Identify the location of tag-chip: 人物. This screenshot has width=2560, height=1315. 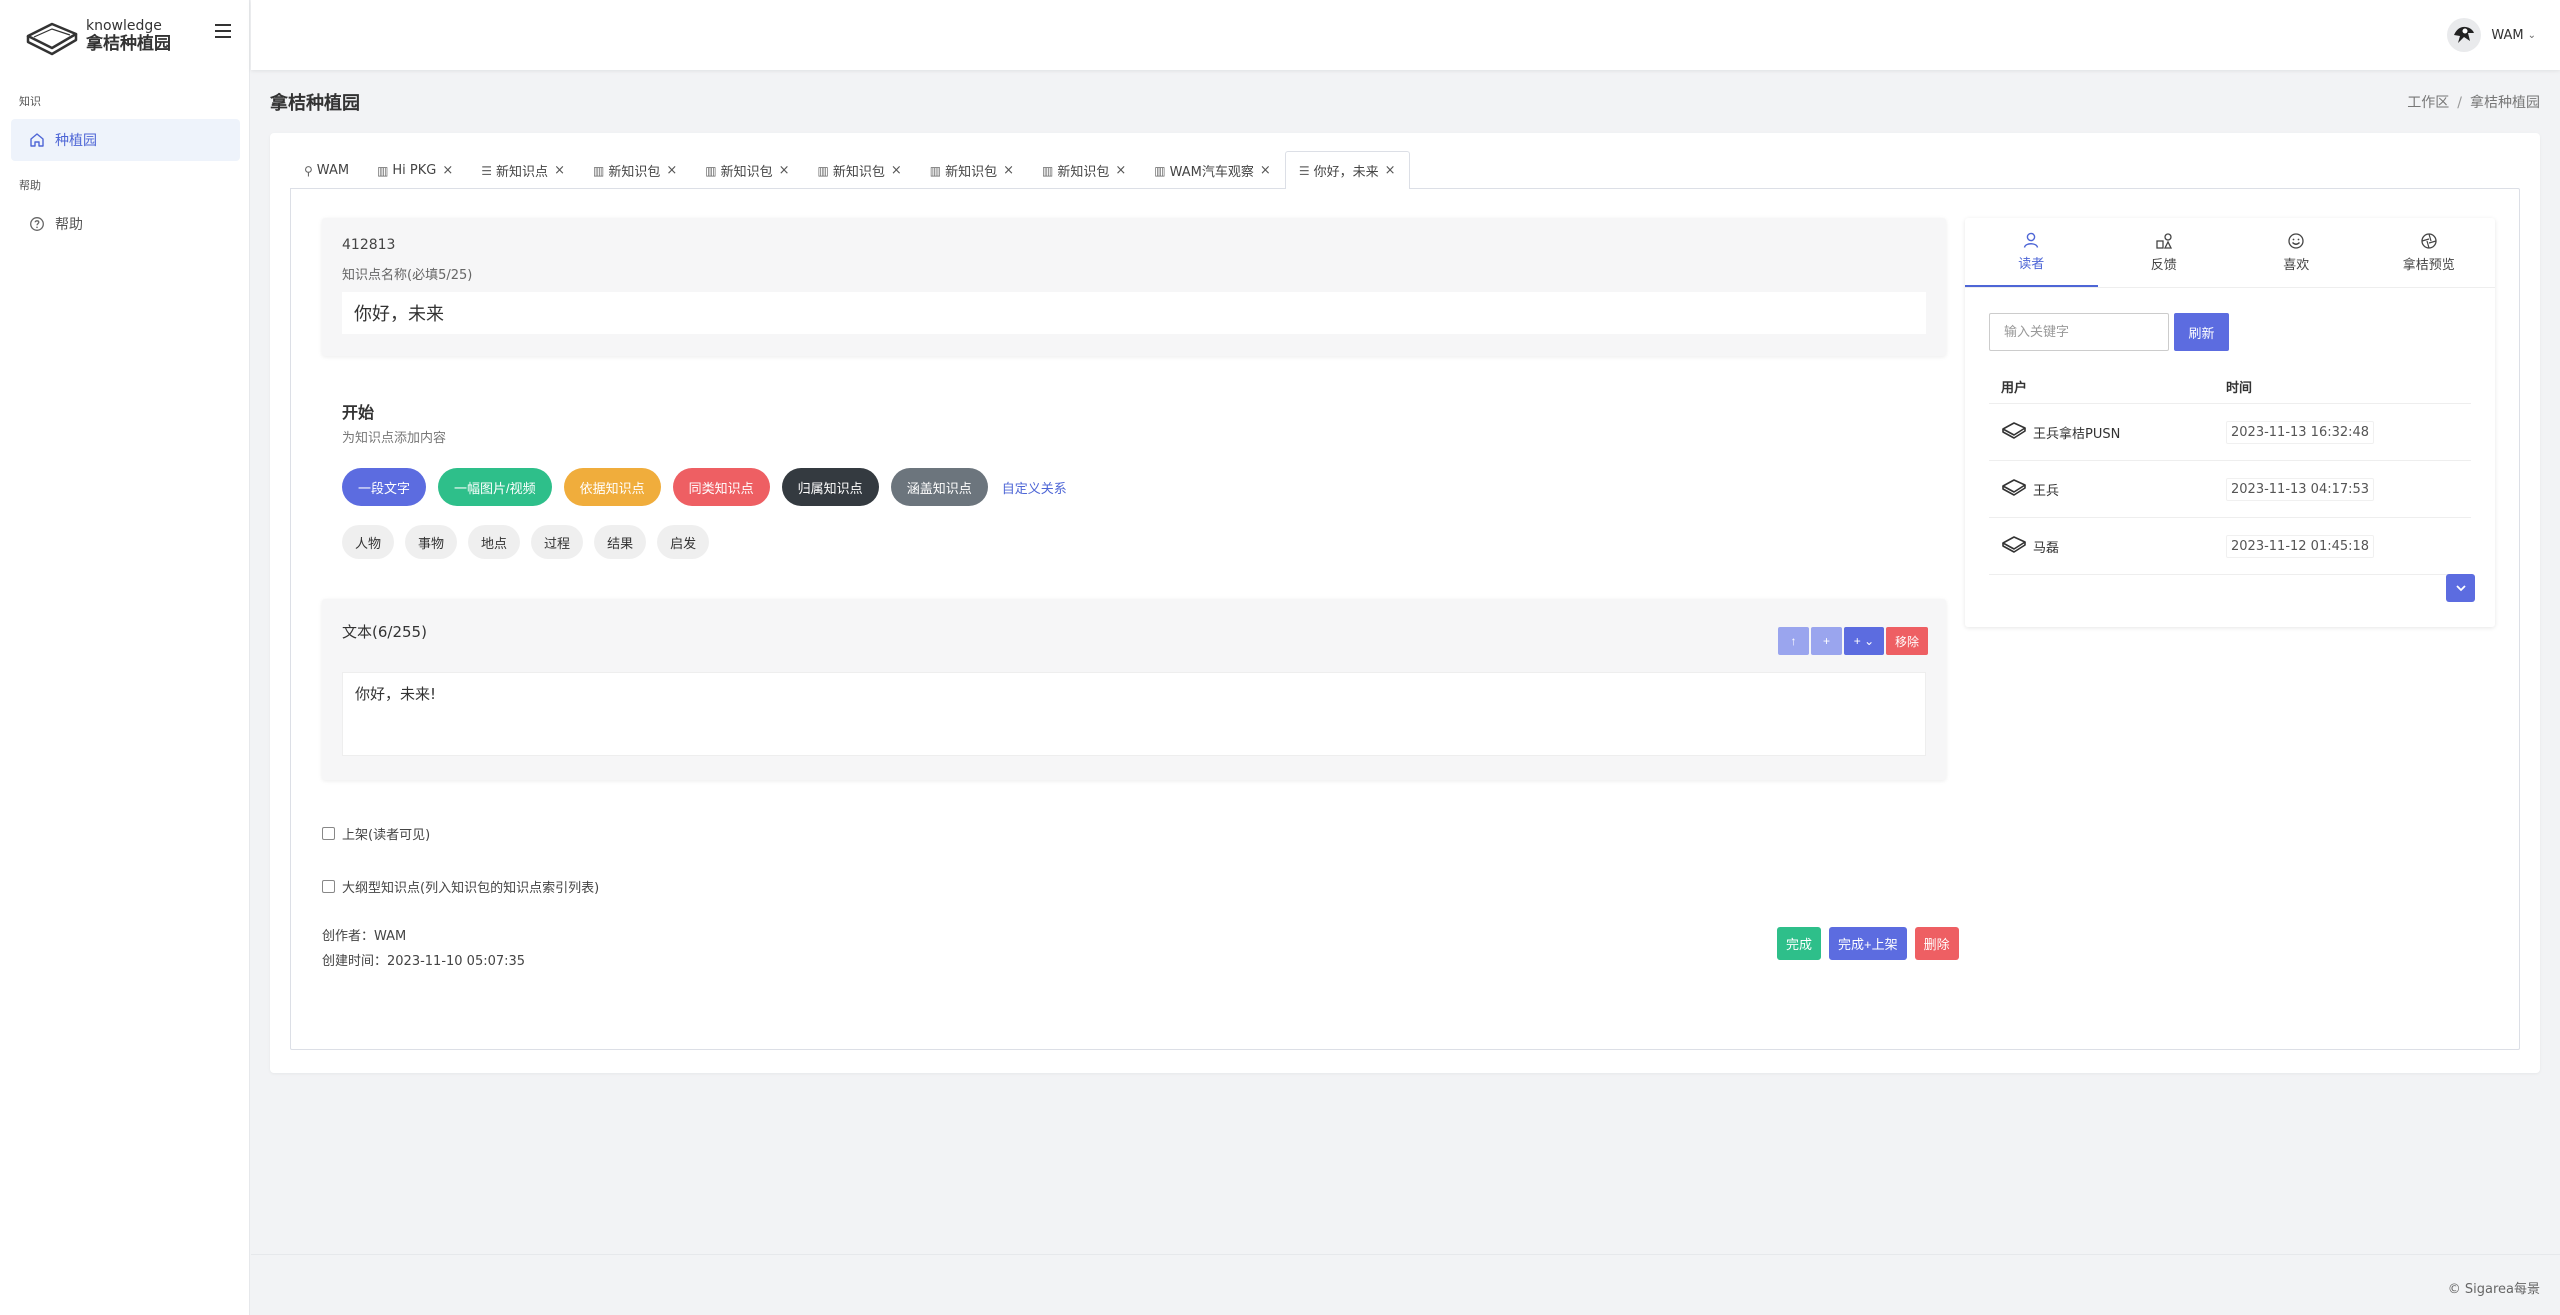
(368, 542).